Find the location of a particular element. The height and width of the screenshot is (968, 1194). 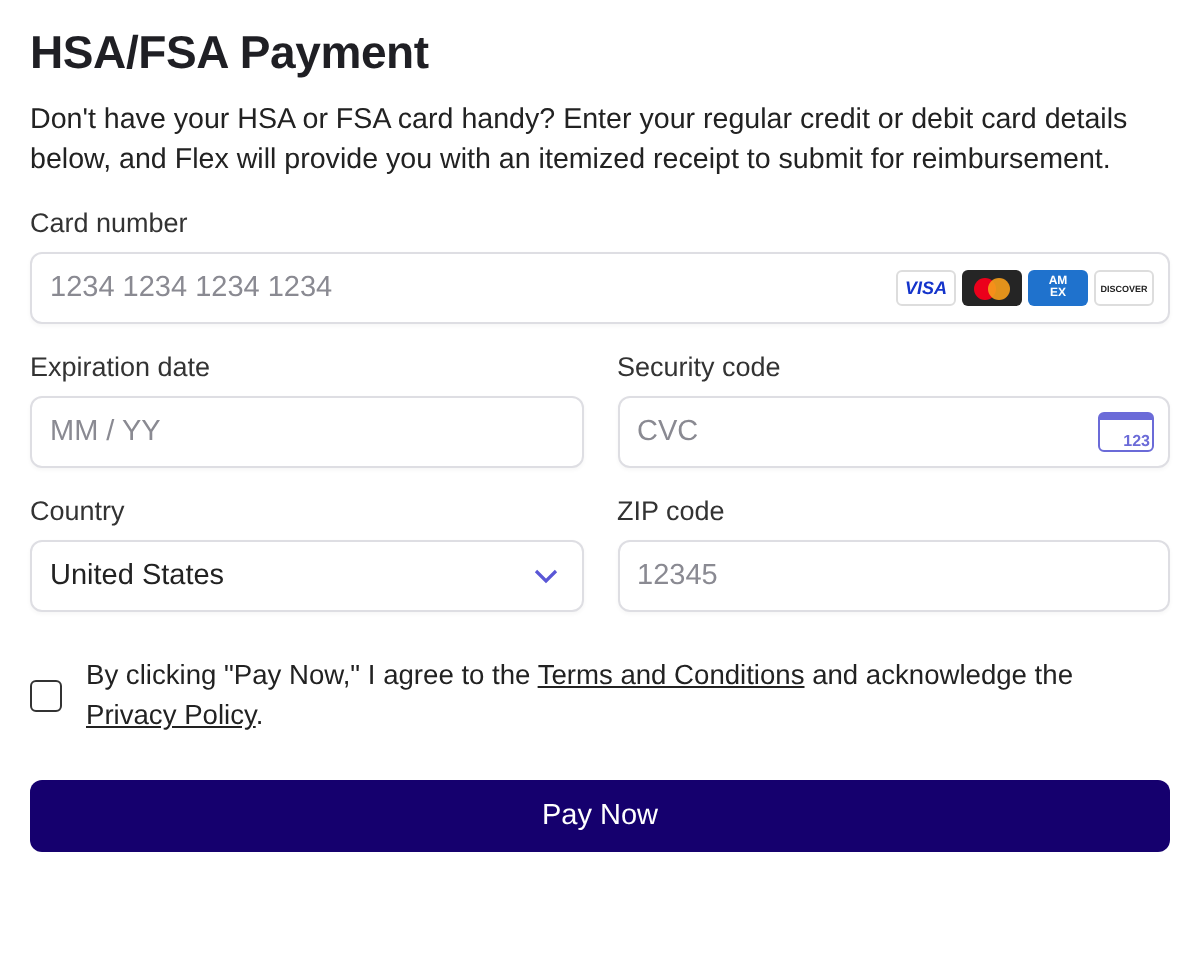

privacy-link: Privacy Policy is located at coordinates (171, 715).